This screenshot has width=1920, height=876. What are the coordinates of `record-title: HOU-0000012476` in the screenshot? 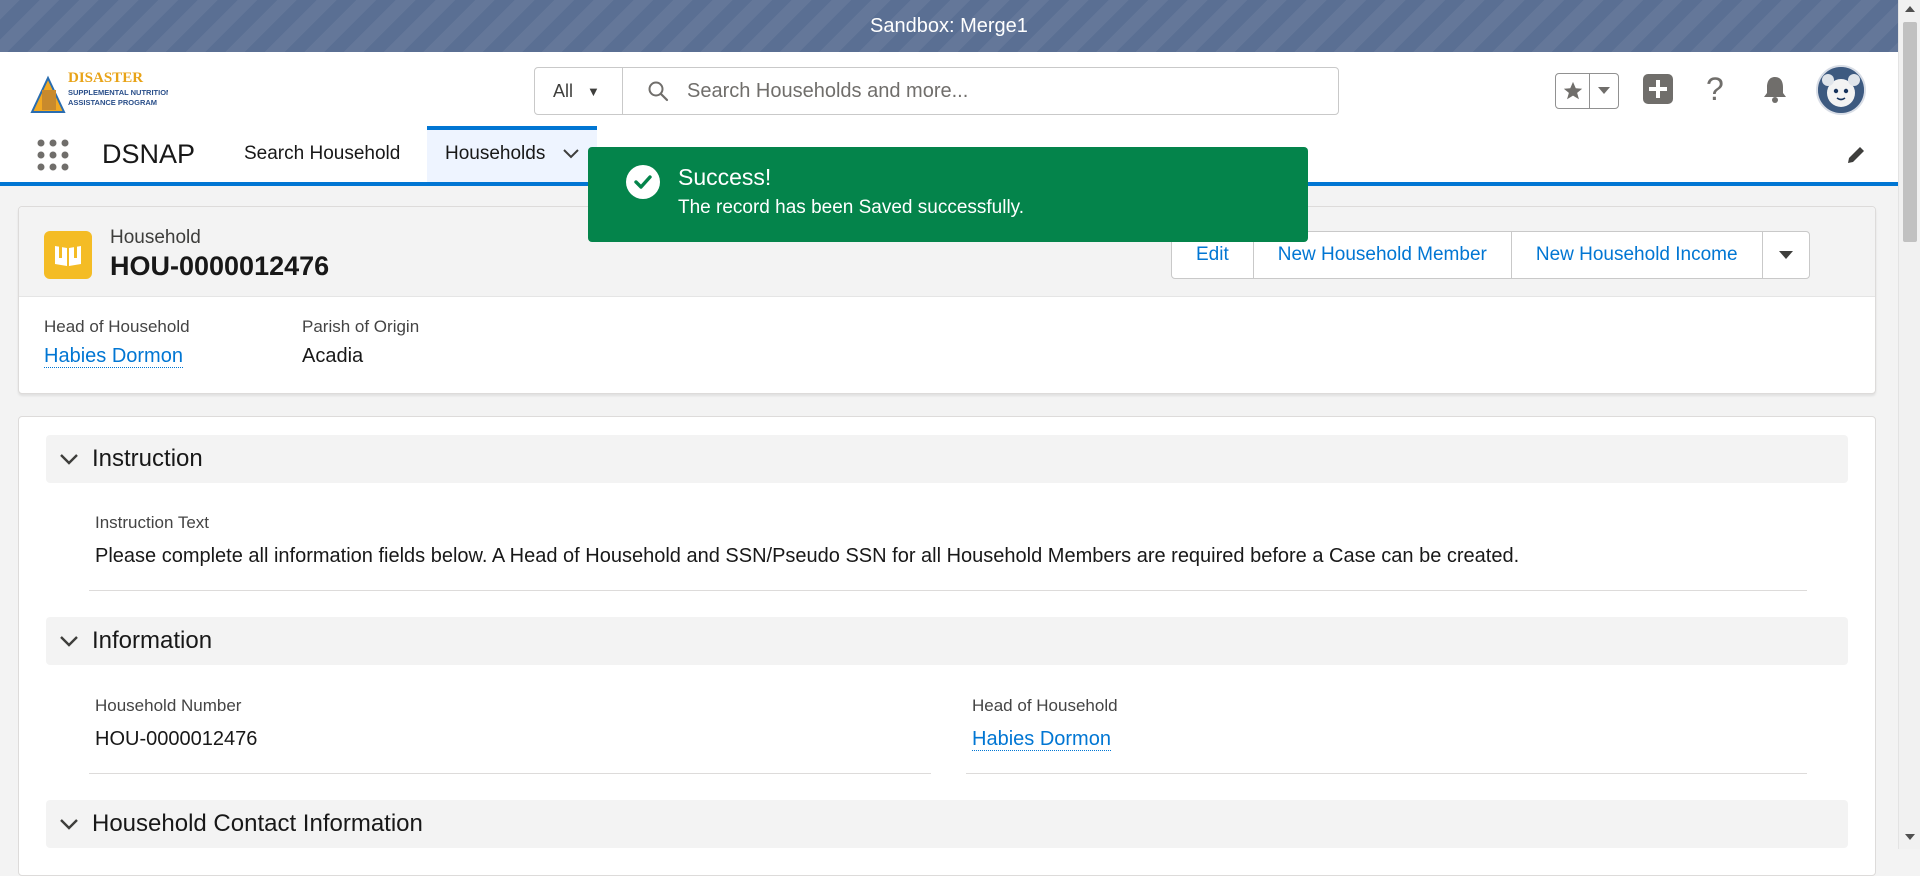 It's located at (220, 266).